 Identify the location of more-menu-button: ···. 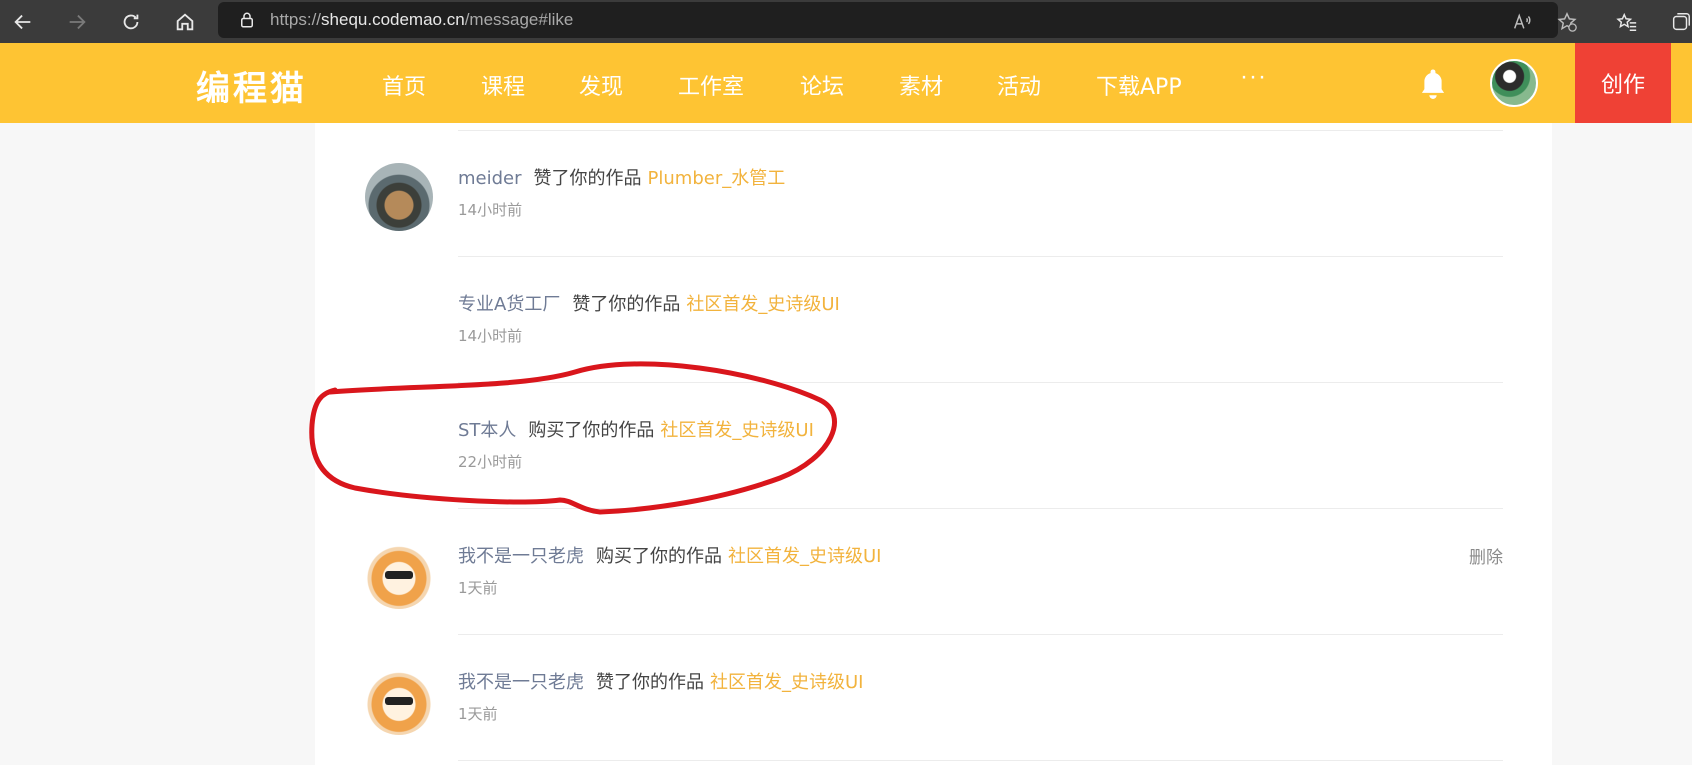
(1253, 77).